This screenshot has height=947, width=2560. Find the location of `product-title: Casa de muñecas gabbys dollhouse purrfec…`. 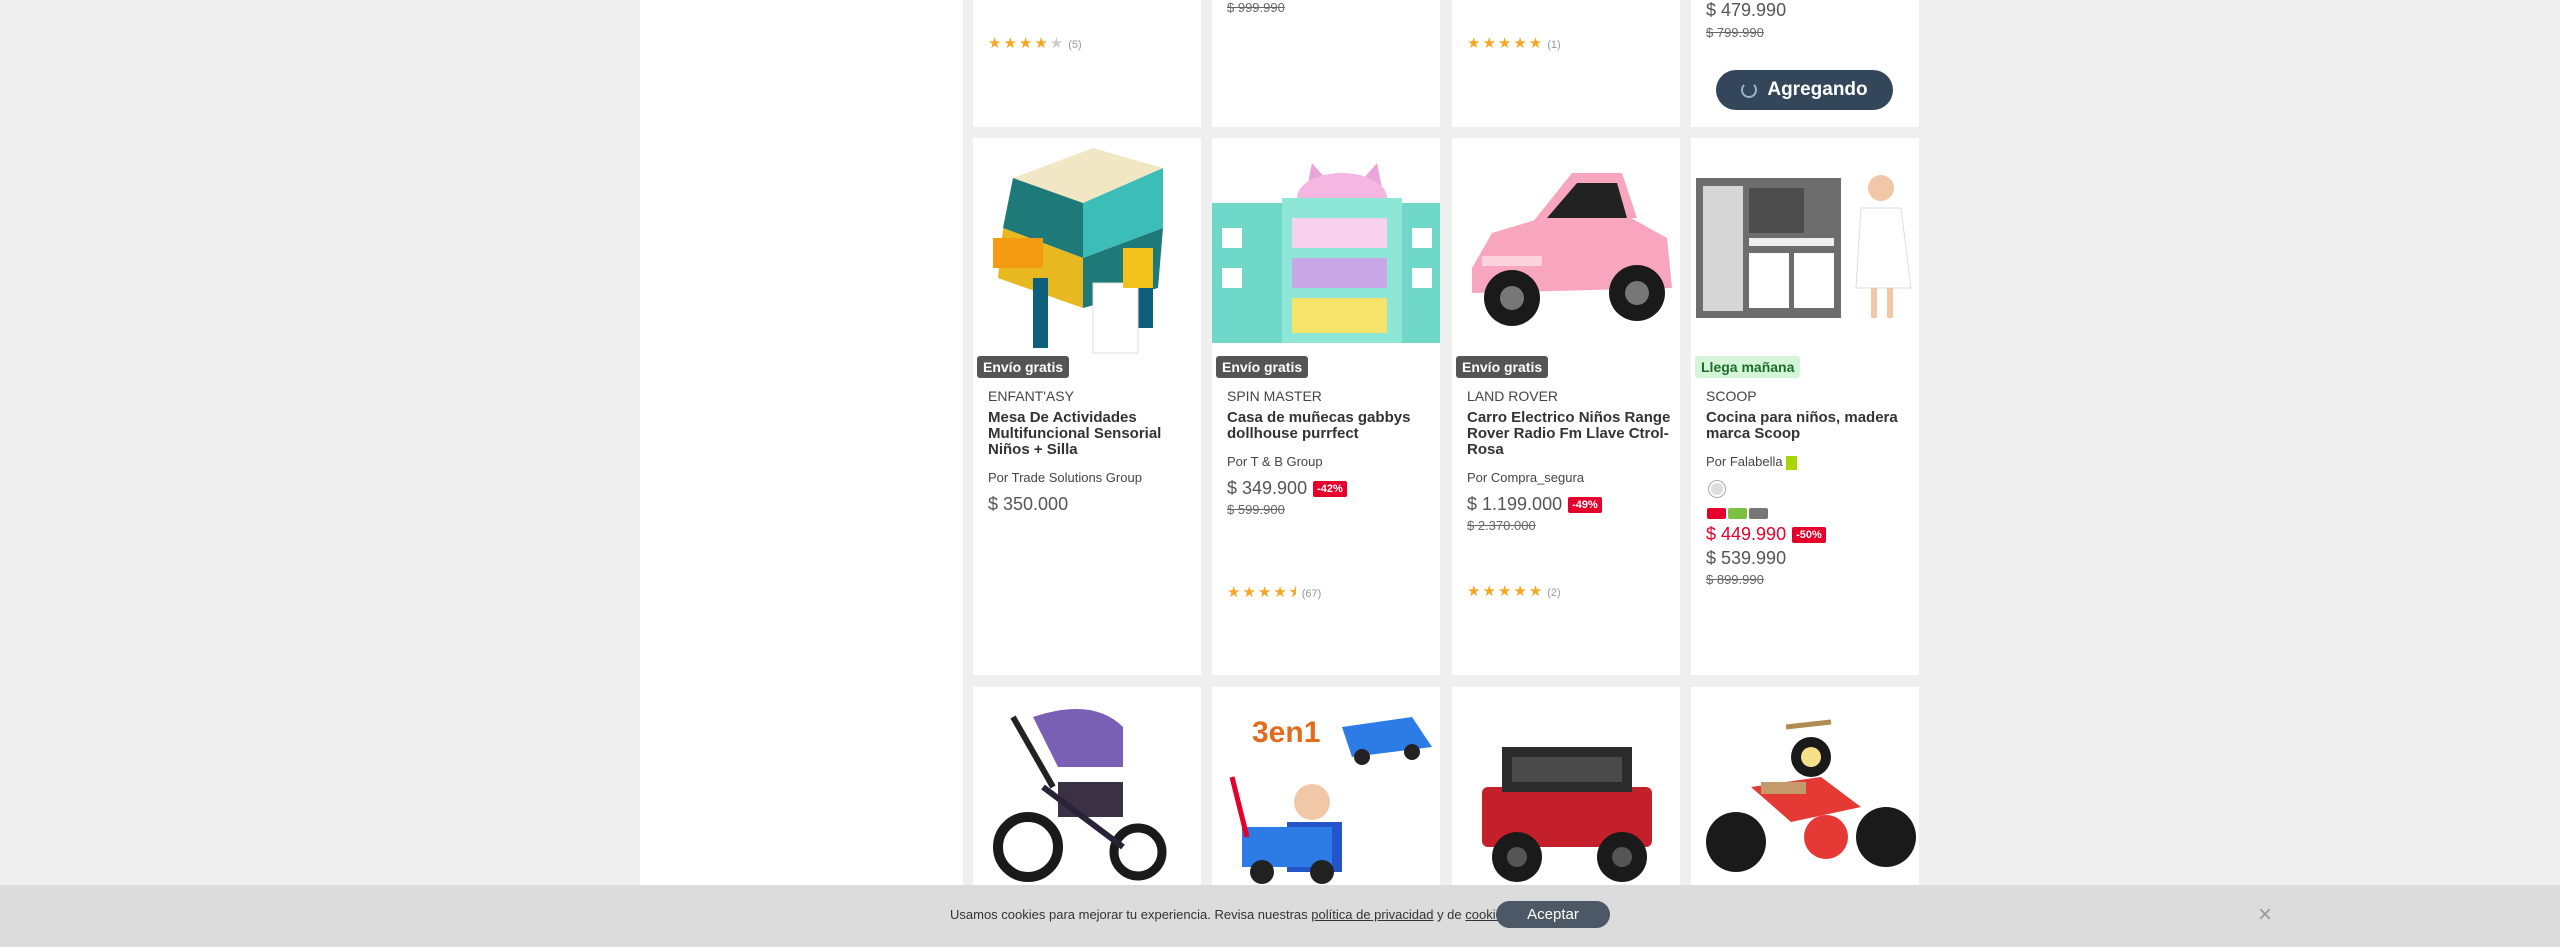

product-title: Casa de muñecas gabbys dollhouse purrfec… is located at coordinates (1329, 426).